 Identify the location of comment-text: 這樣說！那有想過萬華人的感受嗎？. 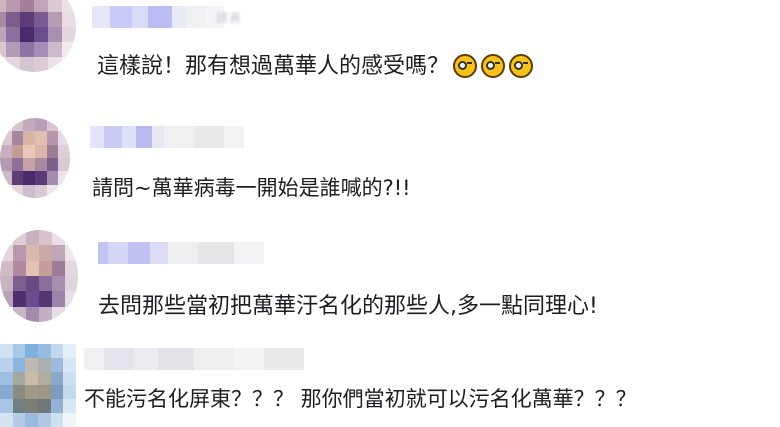
(315, 67).